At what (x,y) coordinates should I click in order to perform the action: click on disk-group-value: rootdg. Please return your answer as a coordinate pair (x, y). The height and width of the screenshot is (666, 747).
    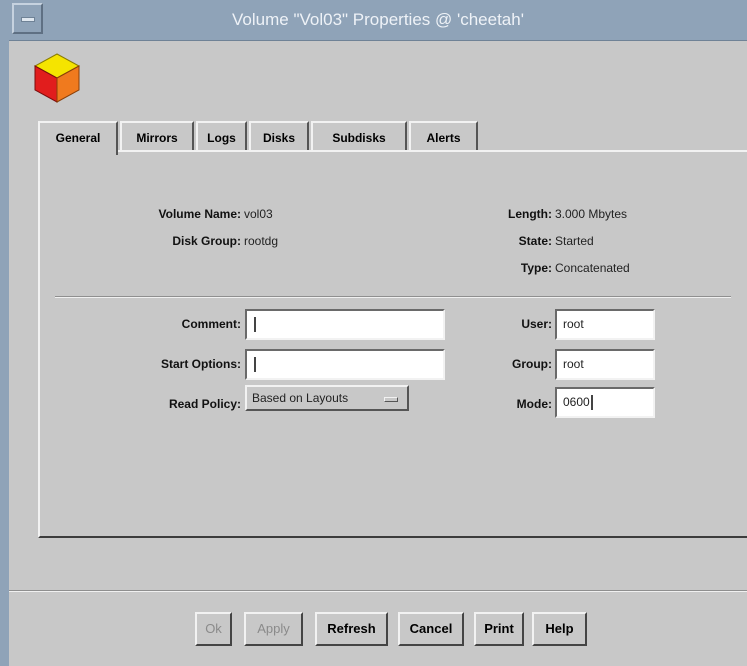
    Looking at the image, I should click on (261, 241).